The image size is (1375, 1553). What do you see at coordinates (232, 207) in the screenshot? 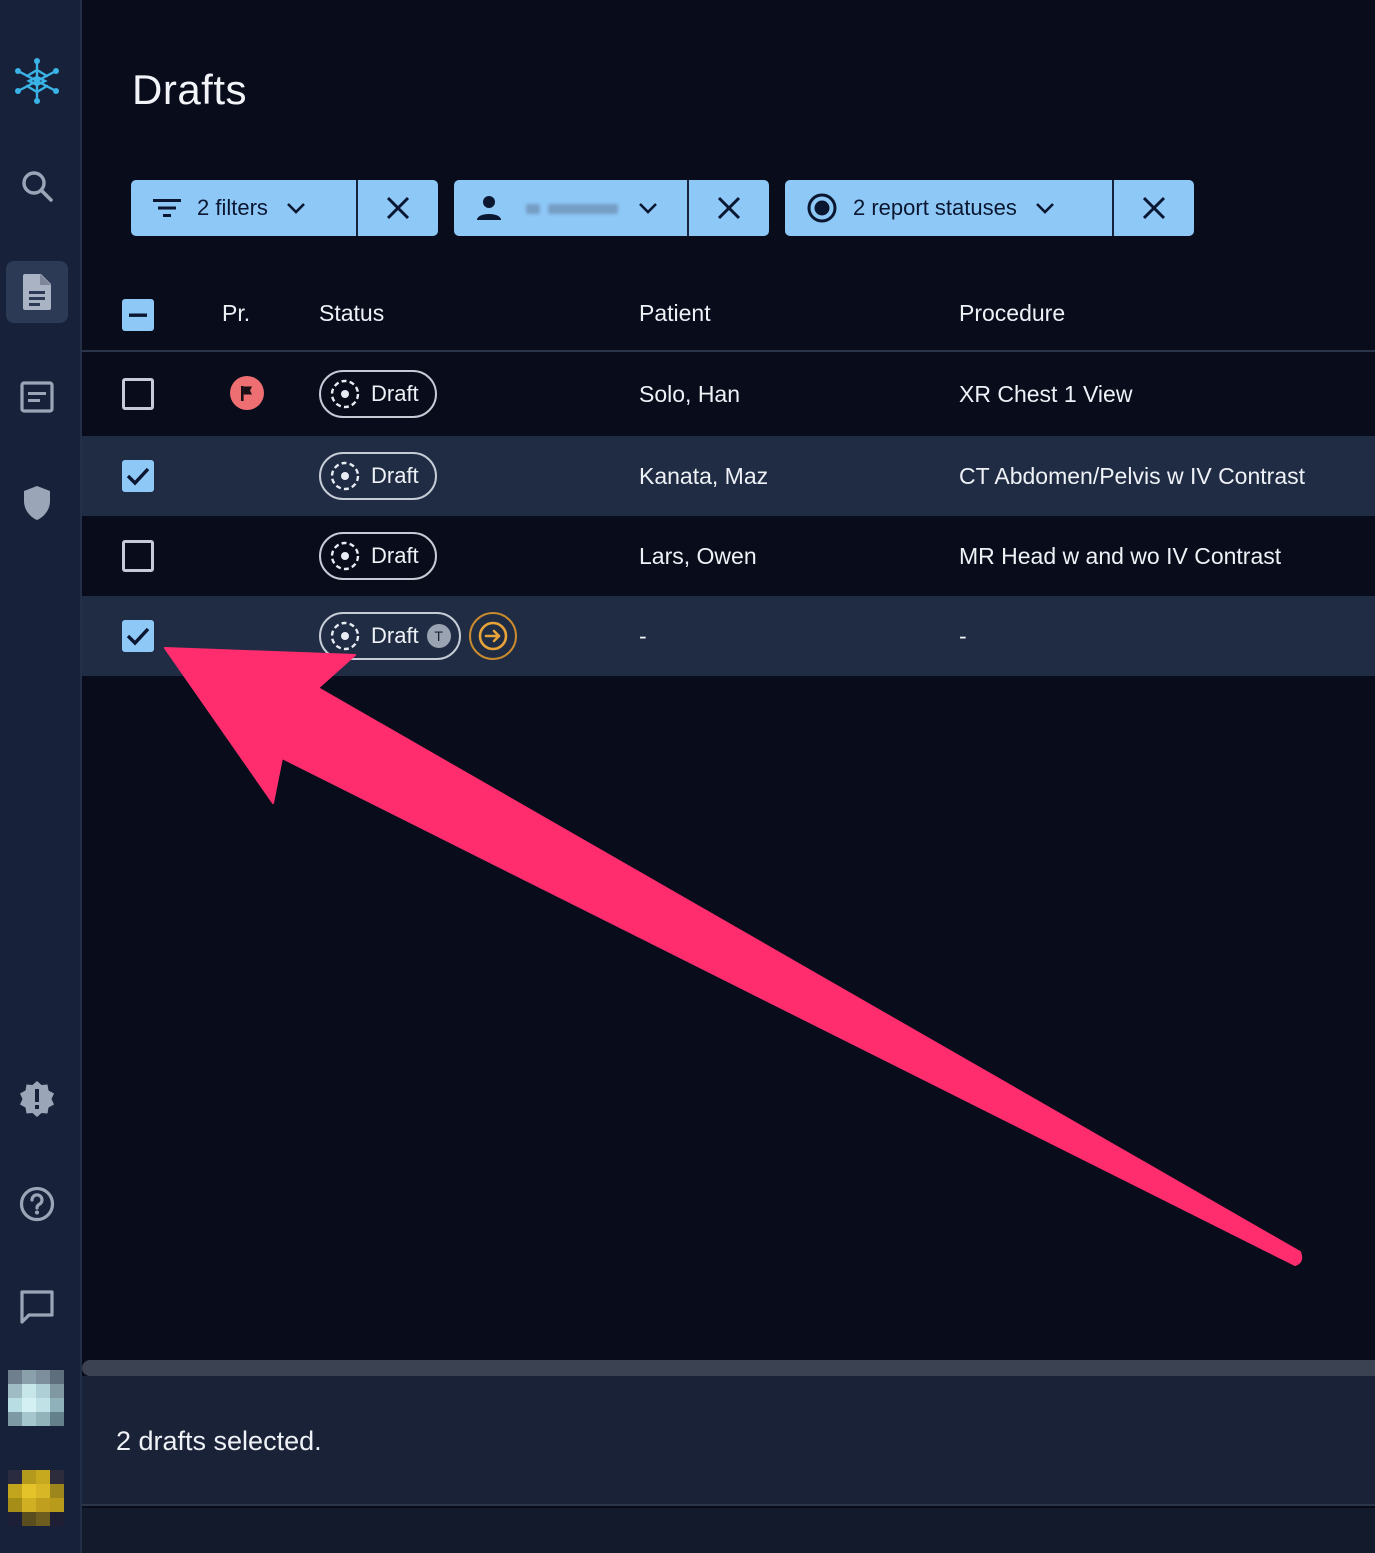
I see `filters-label: 2 filters` at bounding box center [232, 207].